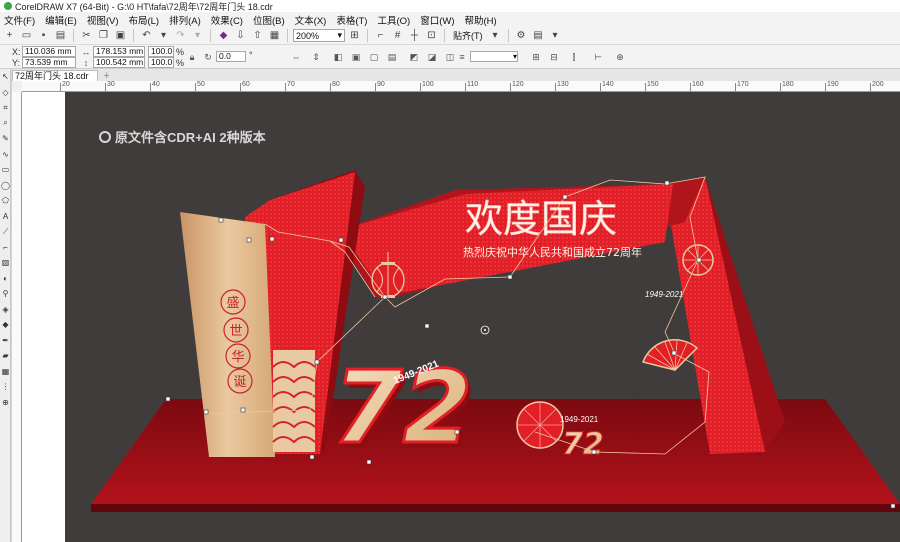 The width and height of the screenshot is (900, 542). Describe the element at coordinates (257, 35) in the screenshot. I see `export-icon: ⇧` at that location.